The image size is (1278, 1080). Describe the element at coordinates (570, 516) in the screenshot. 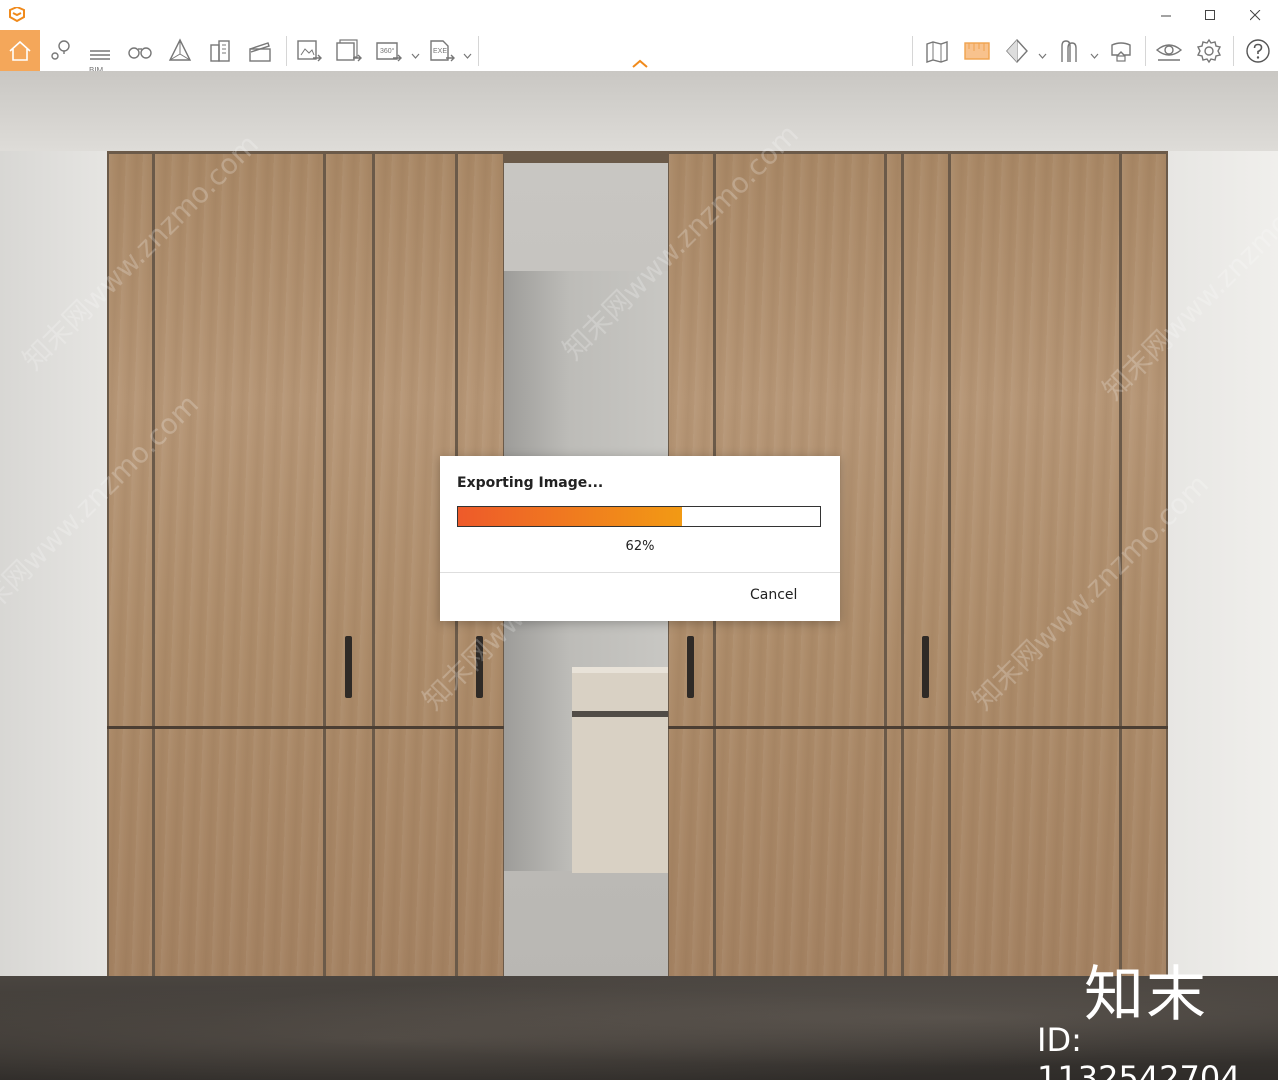

I see `progress-fill` at that location.